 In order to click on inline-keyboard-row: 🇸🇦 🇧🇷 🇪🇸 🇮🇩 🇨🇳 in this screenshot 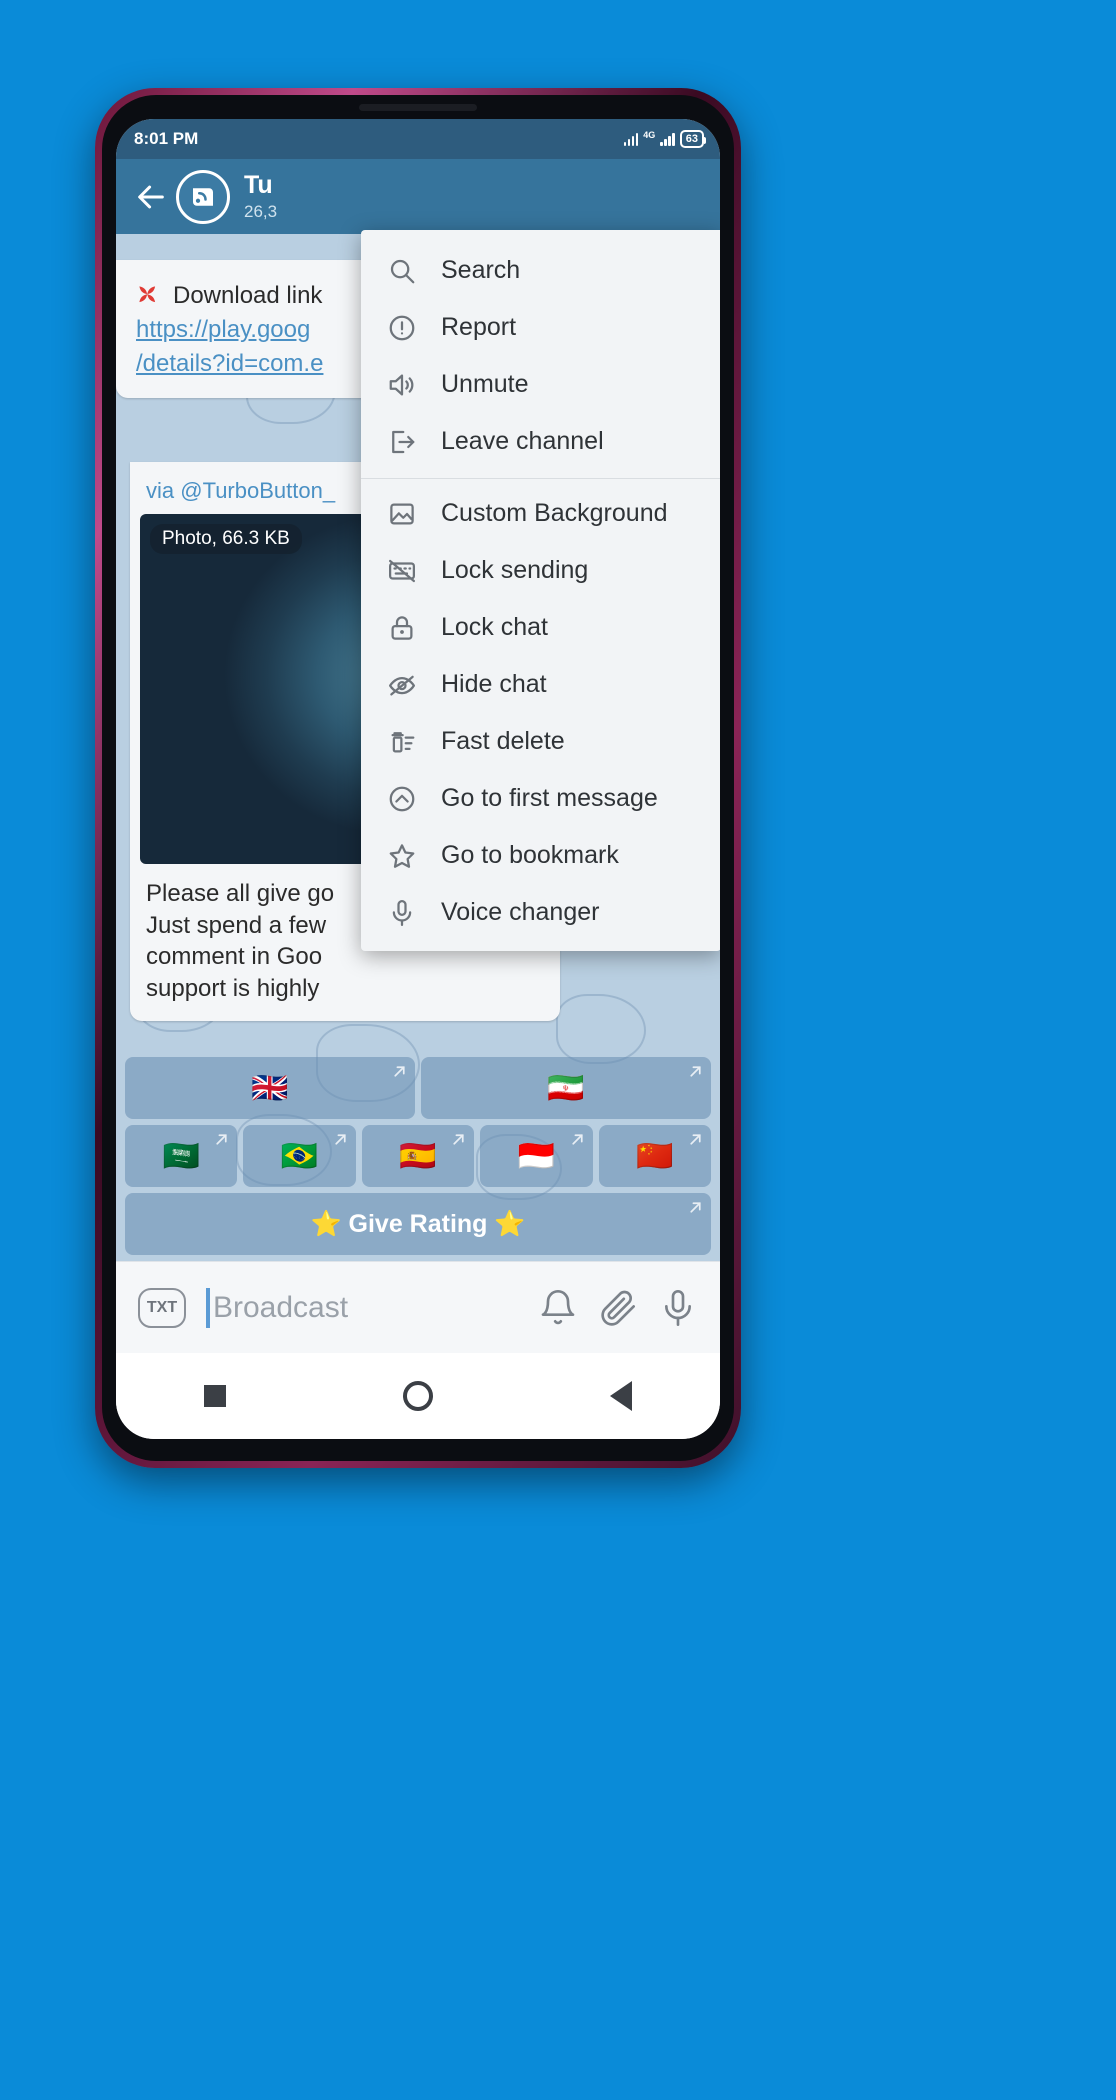, I will do `click(418, 1156)`.